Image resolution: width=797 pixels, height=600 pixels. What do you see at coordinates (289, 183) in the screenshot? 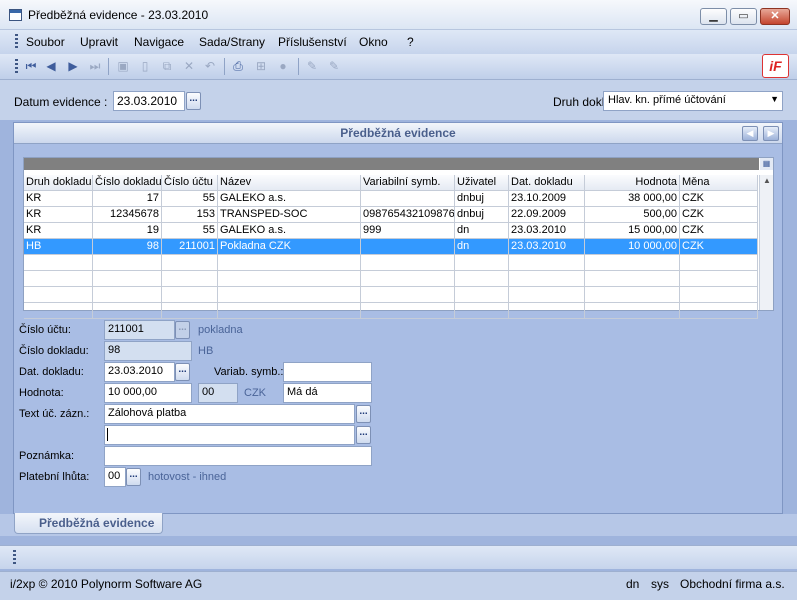
I see `column-header: Název` at bounding box center [289, 183].